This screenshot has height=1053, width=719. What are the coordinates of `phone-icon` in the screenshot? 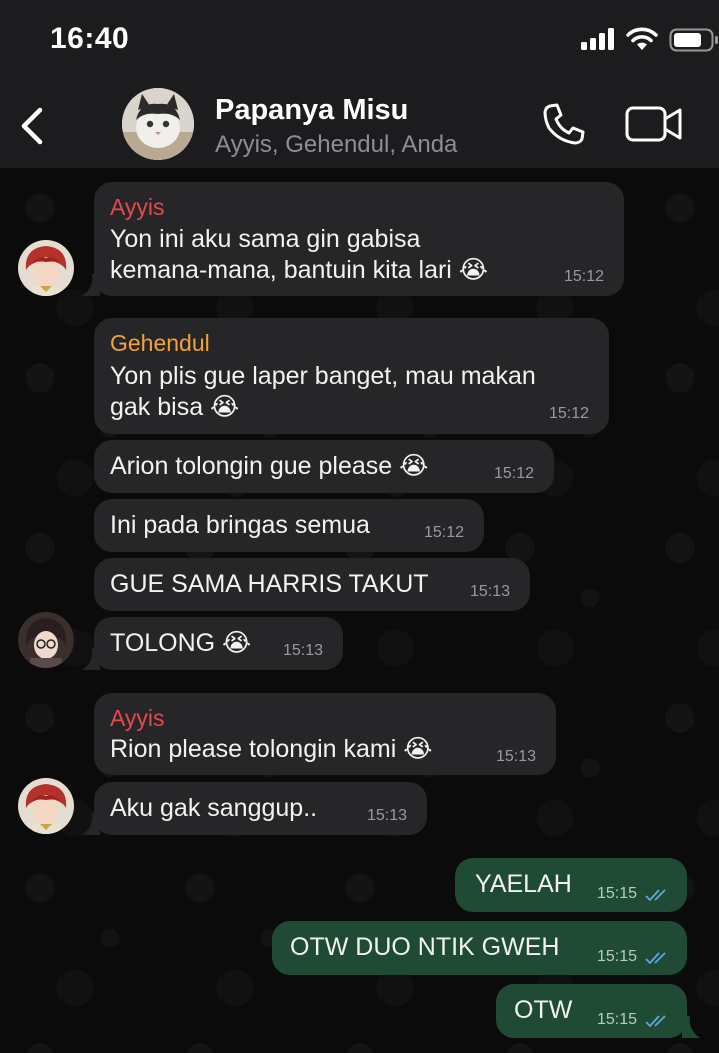 It's located at (564, 124).